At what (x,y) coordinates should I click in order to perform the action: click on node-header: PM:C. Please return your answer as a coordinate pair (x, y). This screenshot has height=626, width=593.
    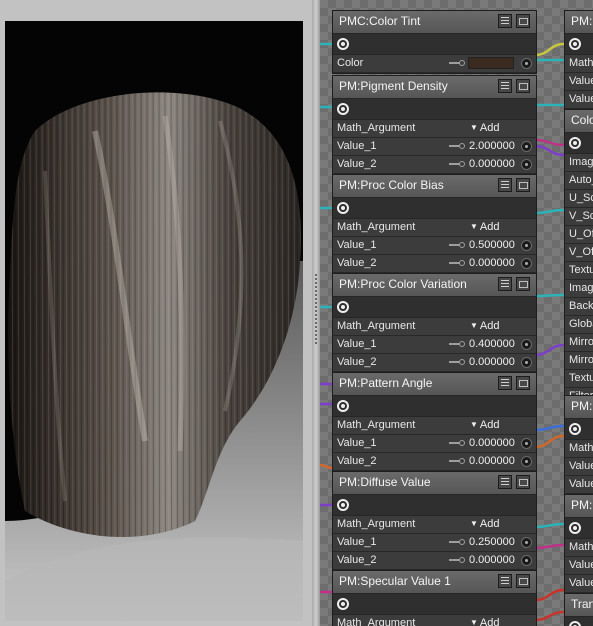
    Looking at the image, I should click on (579, 506).